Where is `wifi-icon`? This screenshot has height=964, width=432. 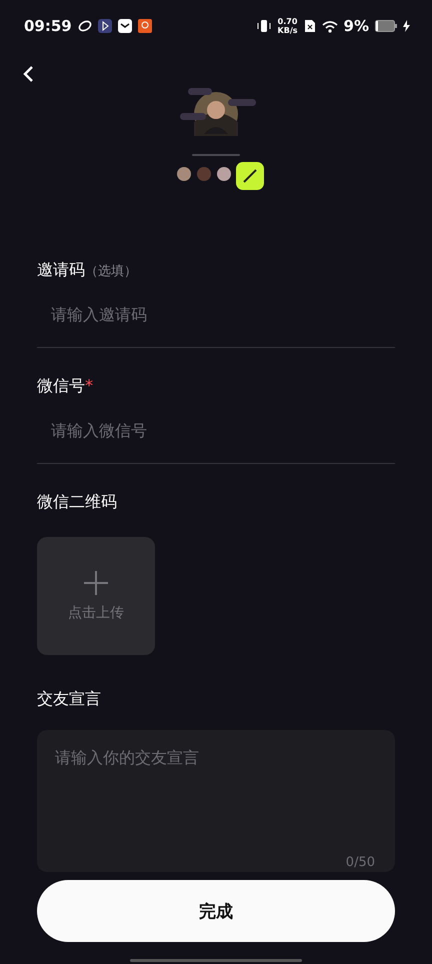
wifi-icon is located at coordinates (330, 26).